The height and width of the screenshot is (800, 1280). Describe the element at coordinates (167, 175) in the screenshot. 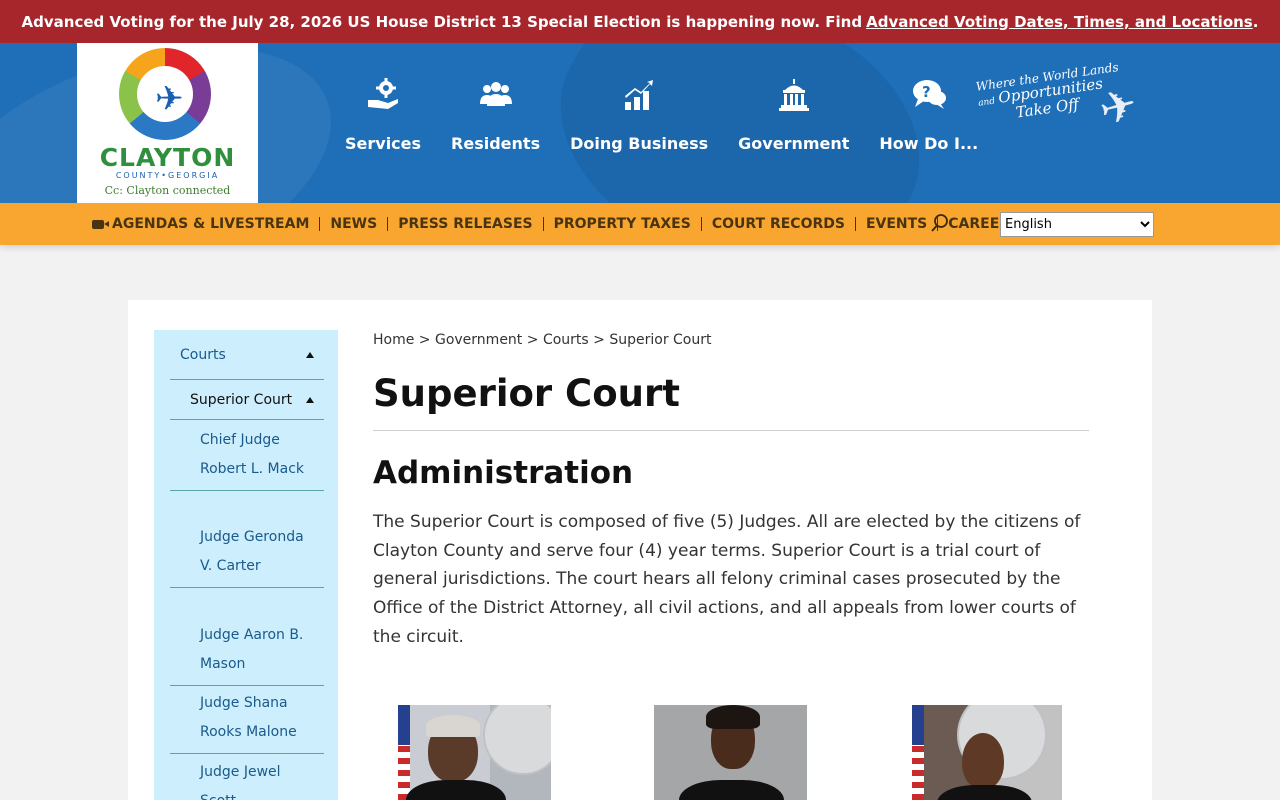

I see `logo-subtitle: COUNTY•GEORGIA` at that location.